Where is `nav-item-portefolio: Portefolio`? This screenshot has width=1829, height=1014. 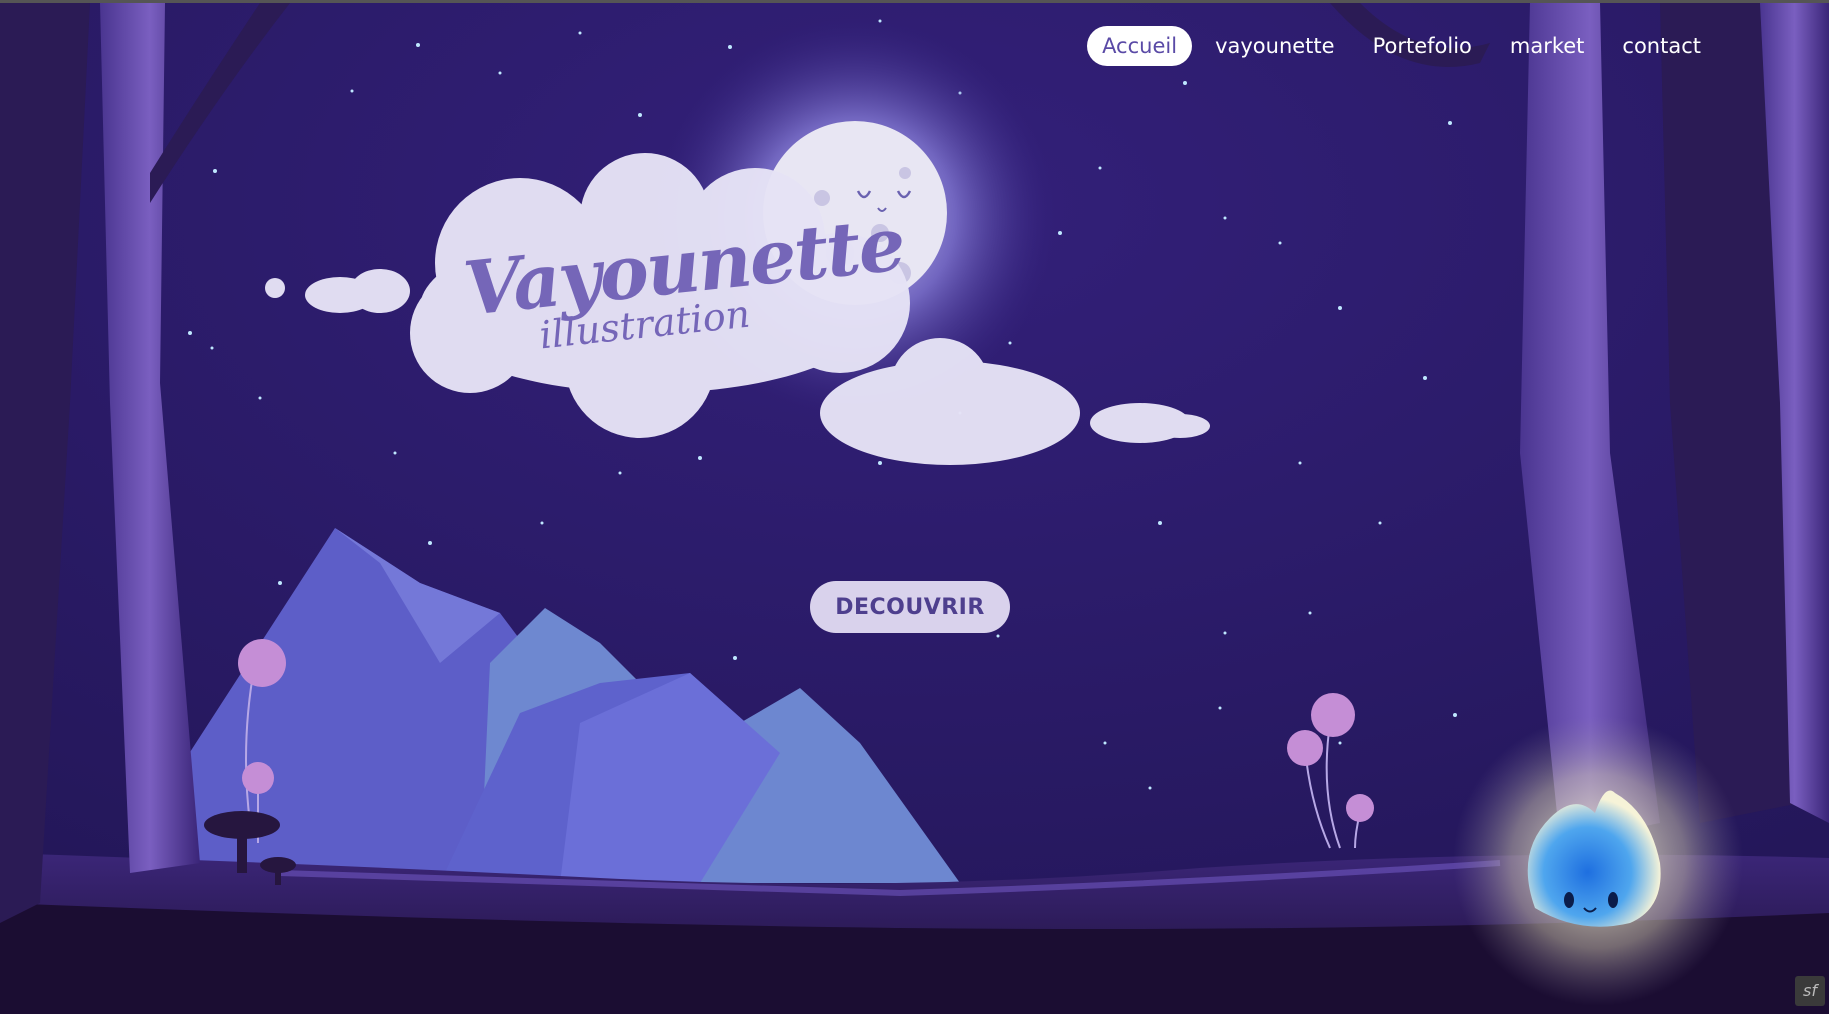
nav-item-portefolio: Portefolio is located at coordinates (1422, 46).